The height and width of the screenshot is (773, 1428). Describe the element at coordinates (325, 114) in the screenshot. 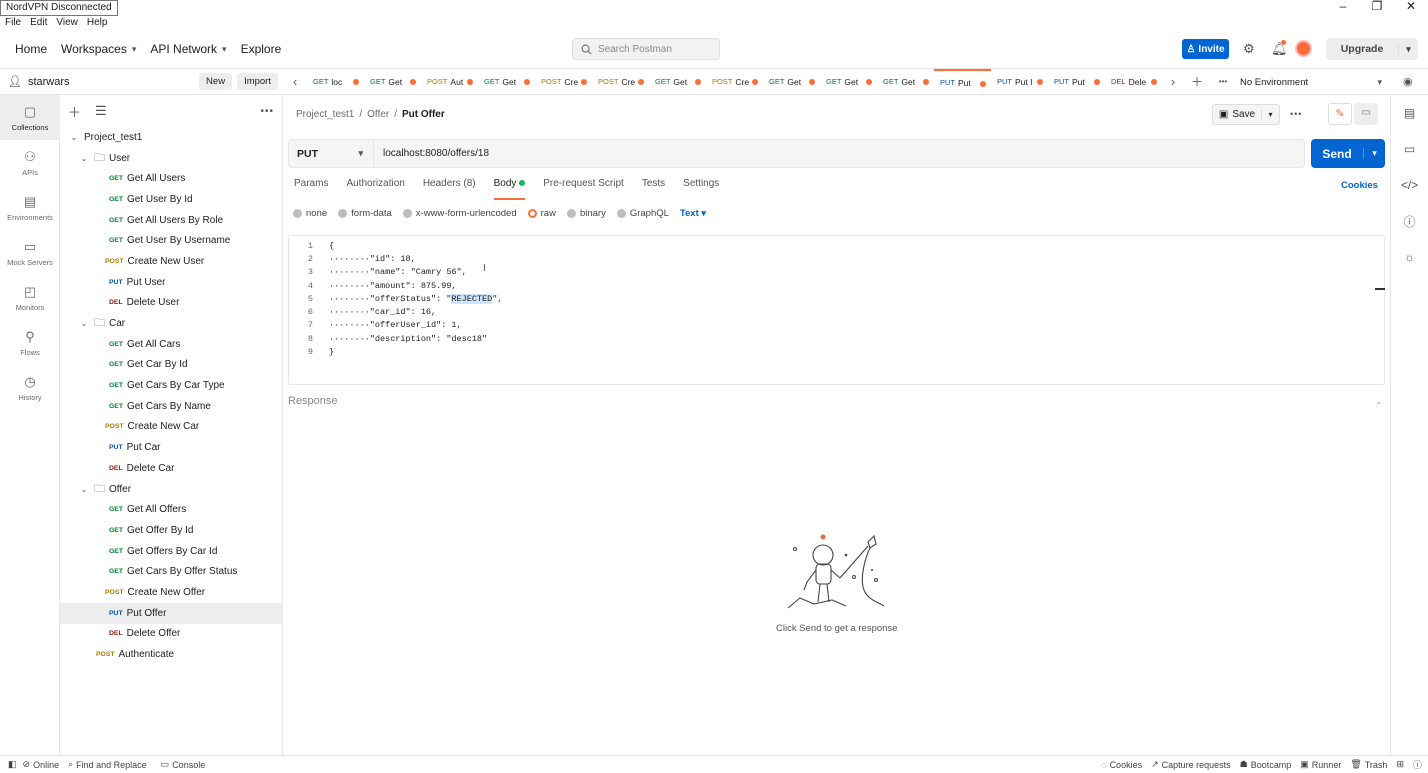

I see `breadcrumb-collection: Project_test1` at that location.